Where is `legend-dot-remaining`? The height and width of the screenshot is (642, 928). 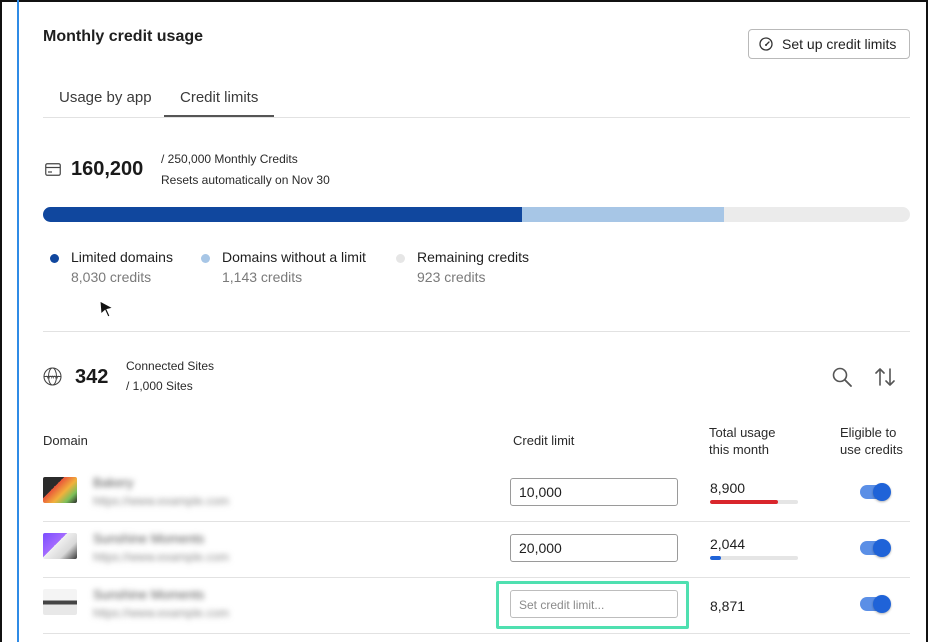
legend-dot-remaining is located at coordinates (400, 258).